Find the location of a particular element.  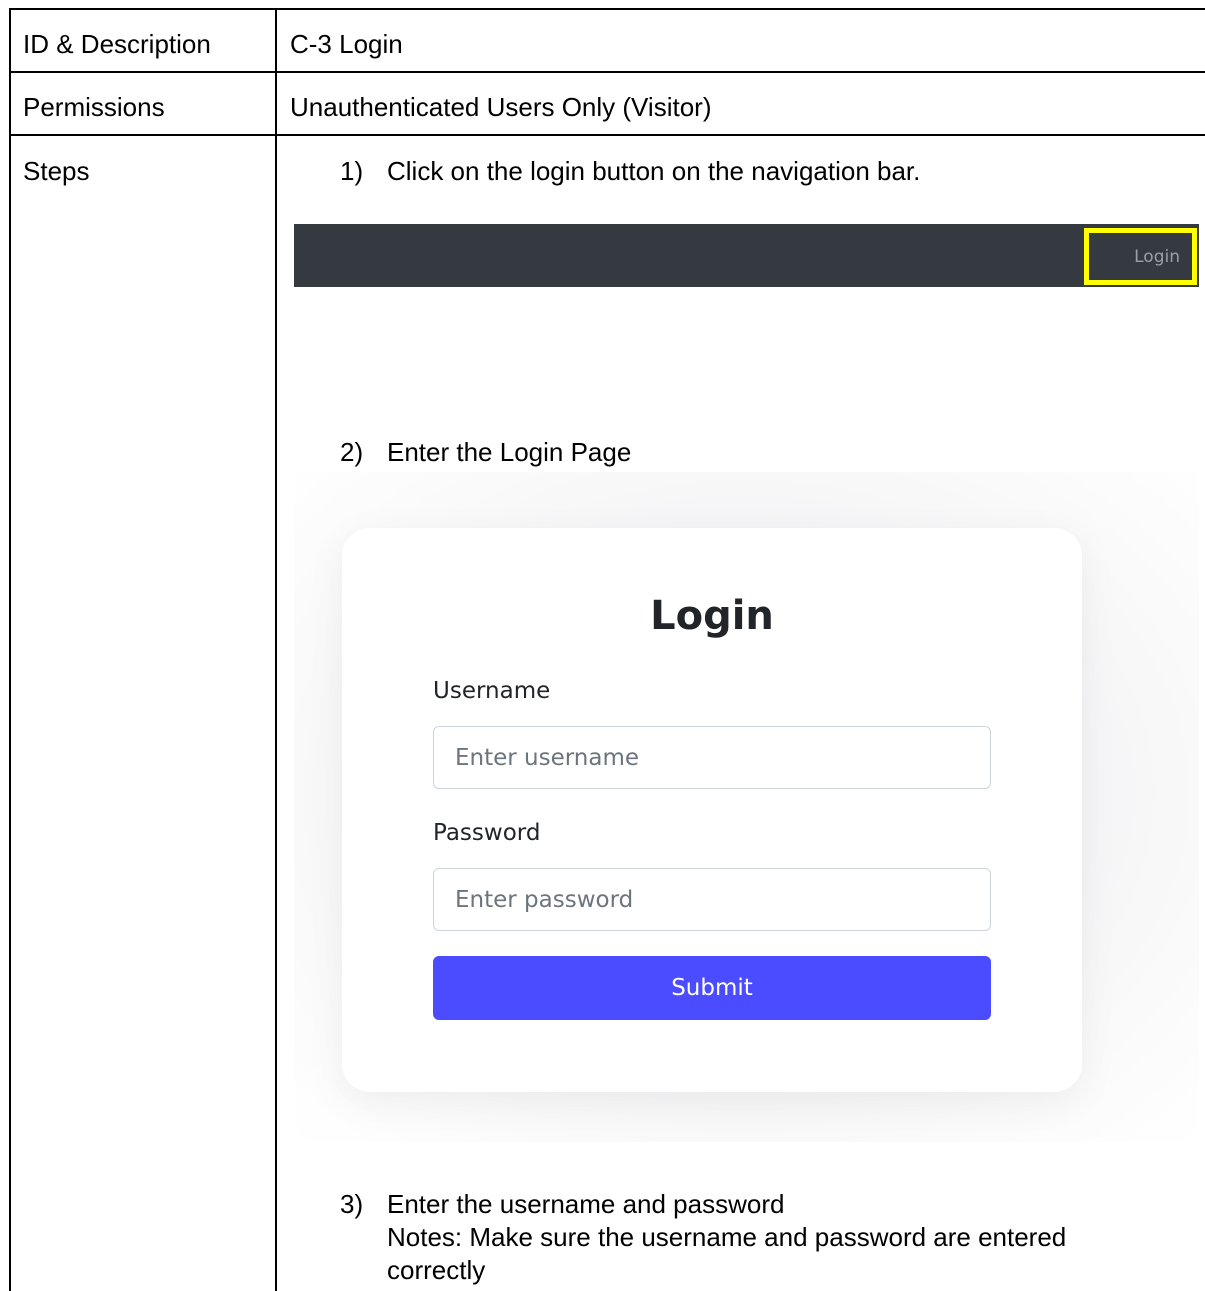

row-label-id-description: ID & Description is located at coordinates (117, 44).